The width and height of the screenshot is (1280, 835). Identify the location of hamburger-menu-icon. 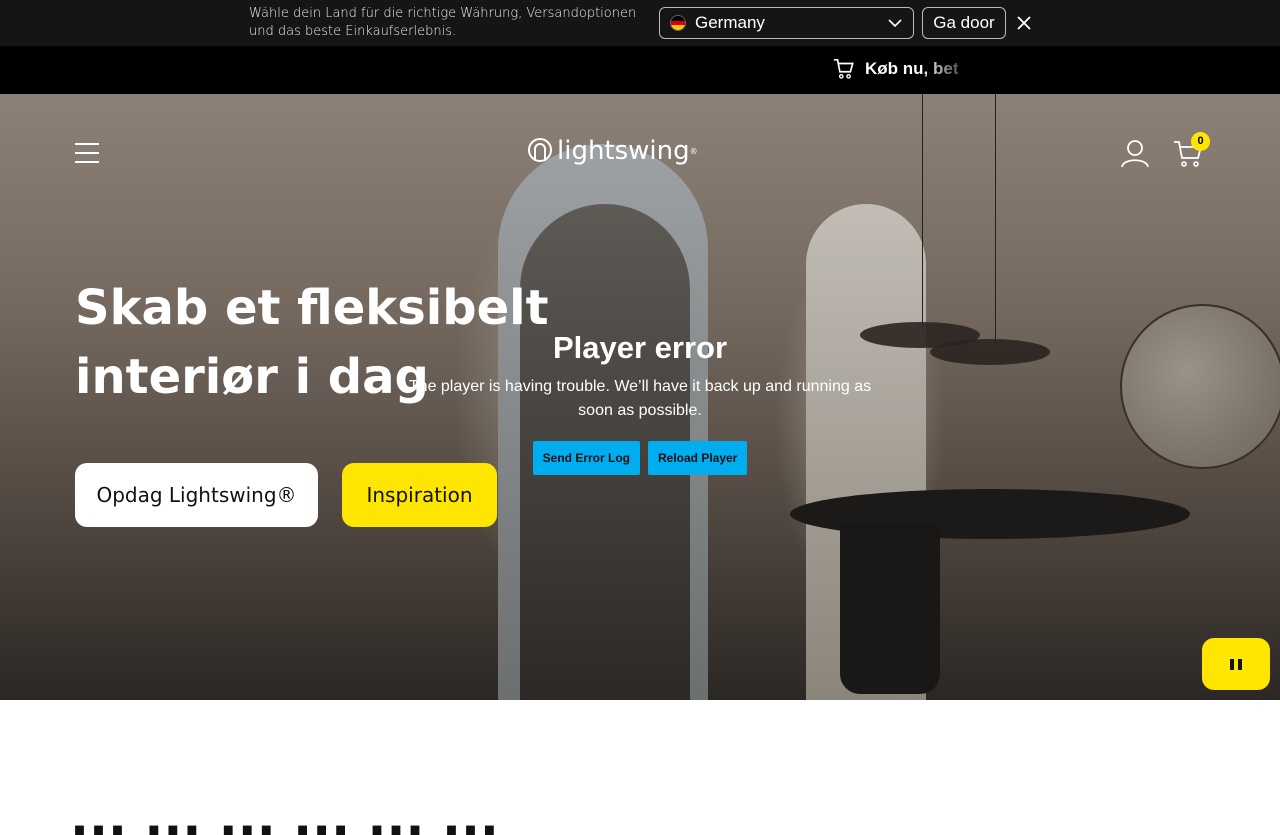
(87, 153).